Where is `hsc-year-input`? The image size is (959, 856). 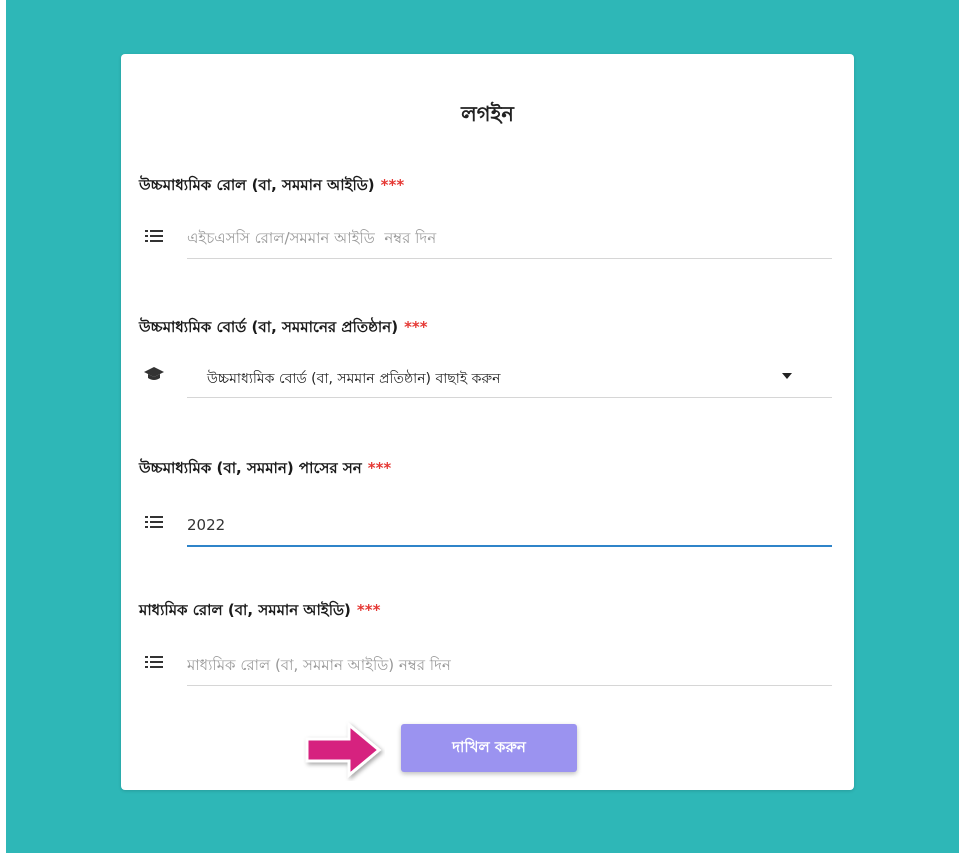 hsc-year-input is located at coordinates (509, 525).